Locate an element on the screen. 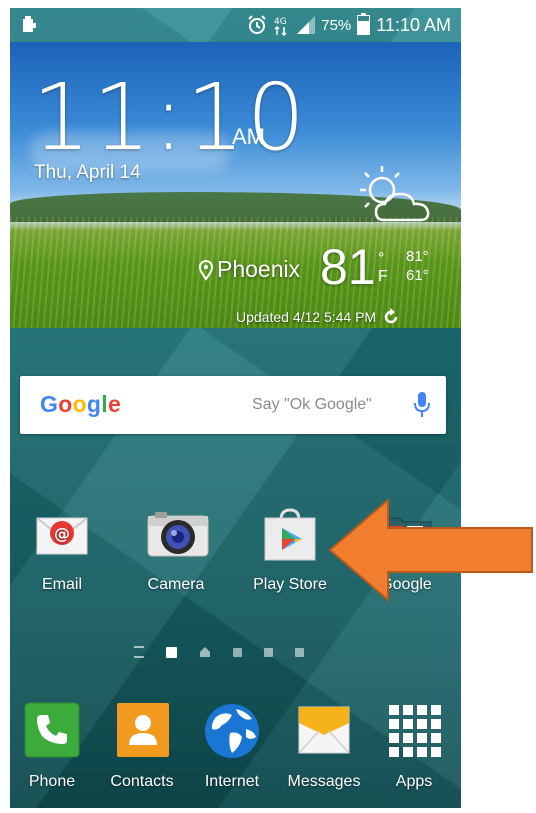  app-camera: Camera is located at coordinates (176, 549).